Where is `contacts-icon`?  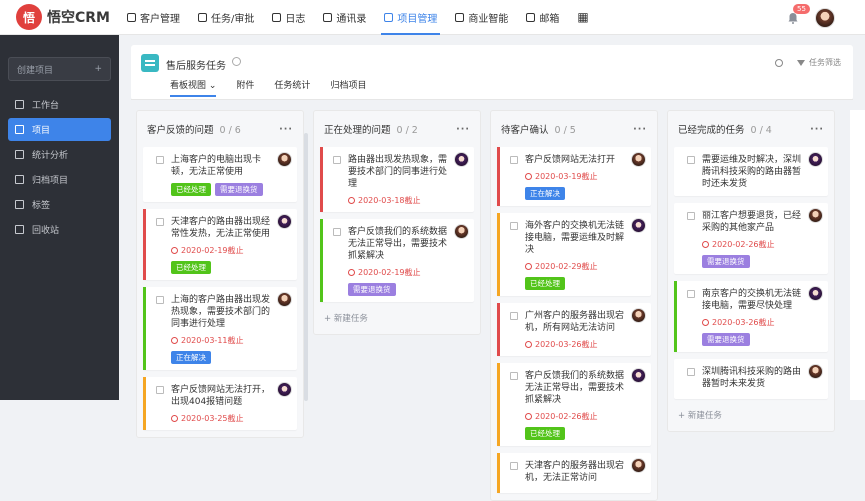
contacts-icon is located at coordinates (328, 17).